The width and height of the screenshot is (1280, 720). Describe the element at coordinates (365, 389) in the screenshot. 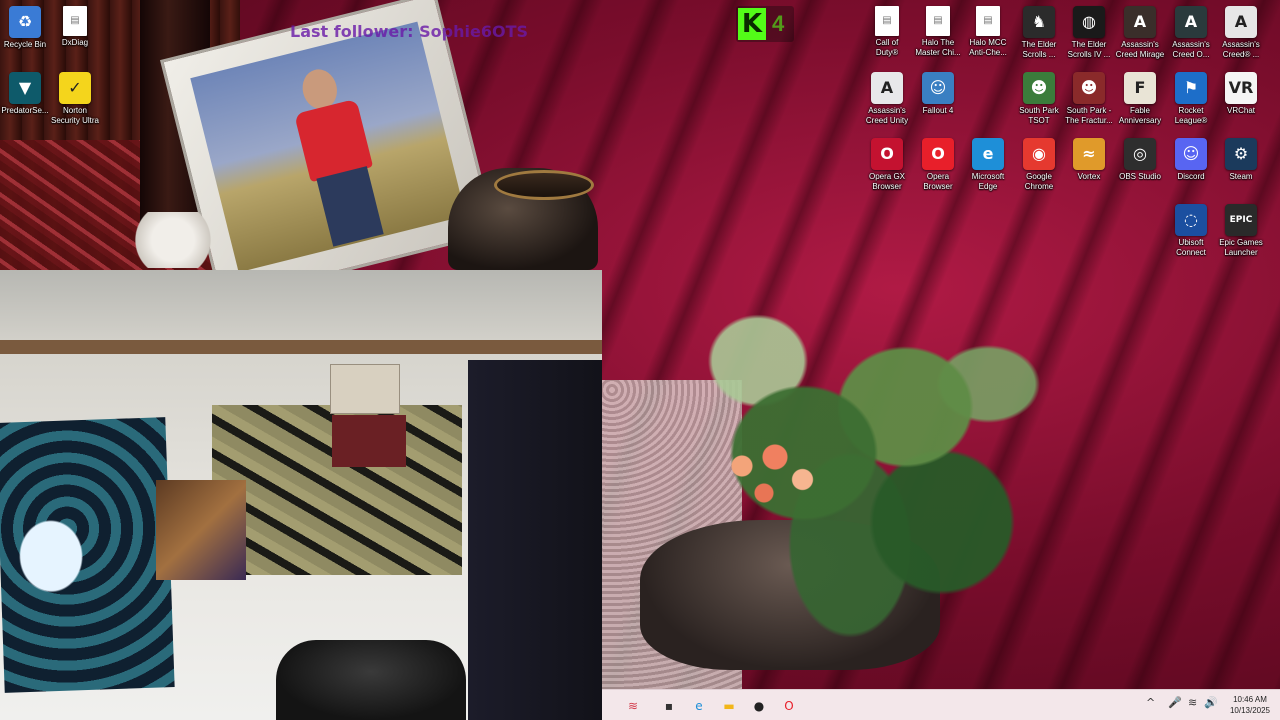

I see `webcam-wall-sign` at that location.